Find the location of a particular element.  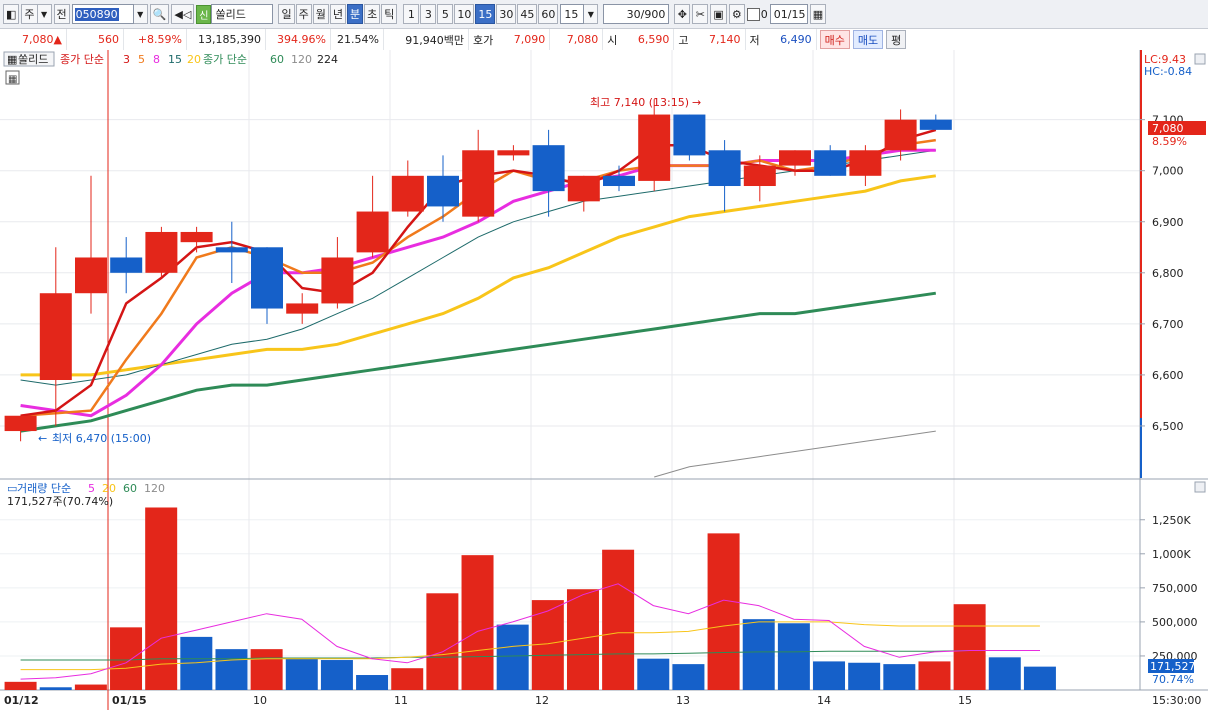

time-tick-label: 11 is located at coordinates (401, 700).